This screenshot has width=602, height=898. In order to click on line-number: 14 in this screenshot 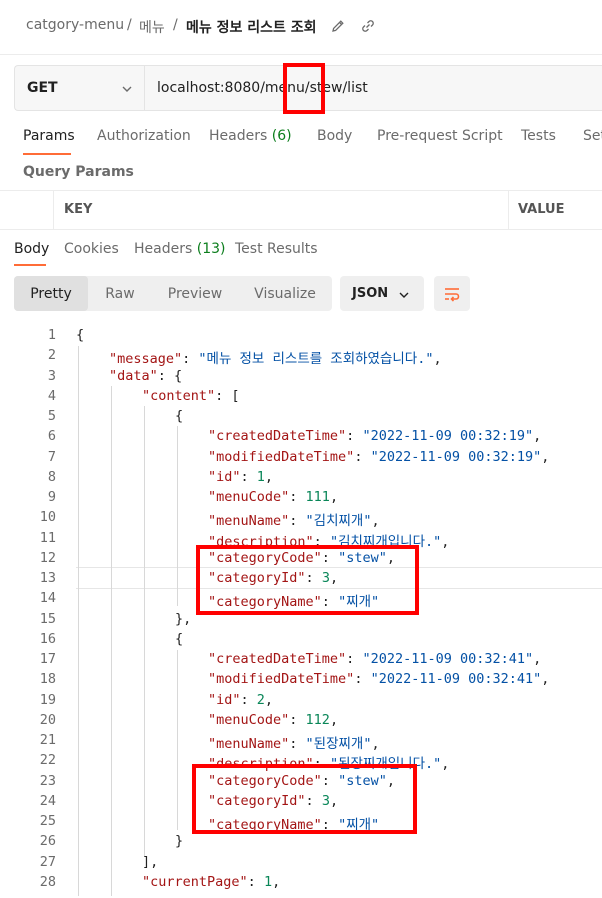, I will do `click(47, 598)`.